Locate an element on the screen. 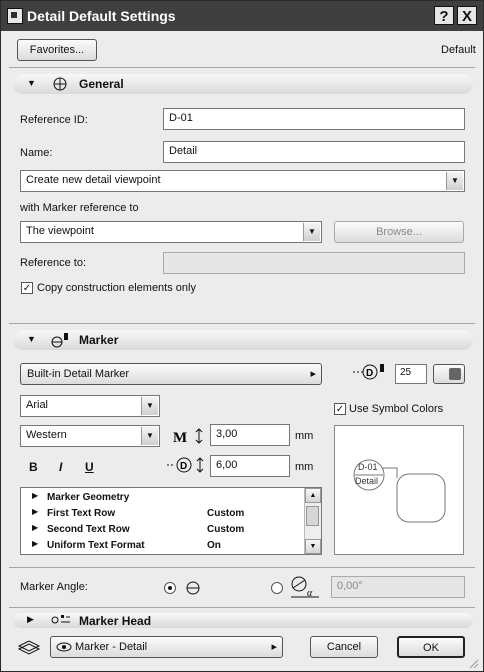  marker-diameter-icon: D is located at coordinates (185, 465).